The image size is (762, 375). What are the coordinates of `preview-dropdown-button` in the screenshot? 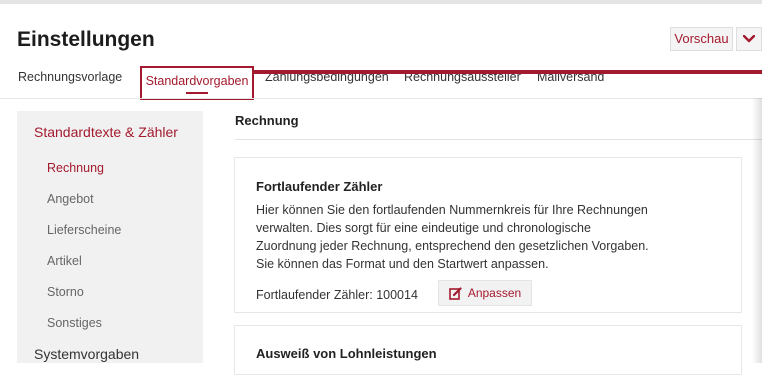 It's located at (749, 39).